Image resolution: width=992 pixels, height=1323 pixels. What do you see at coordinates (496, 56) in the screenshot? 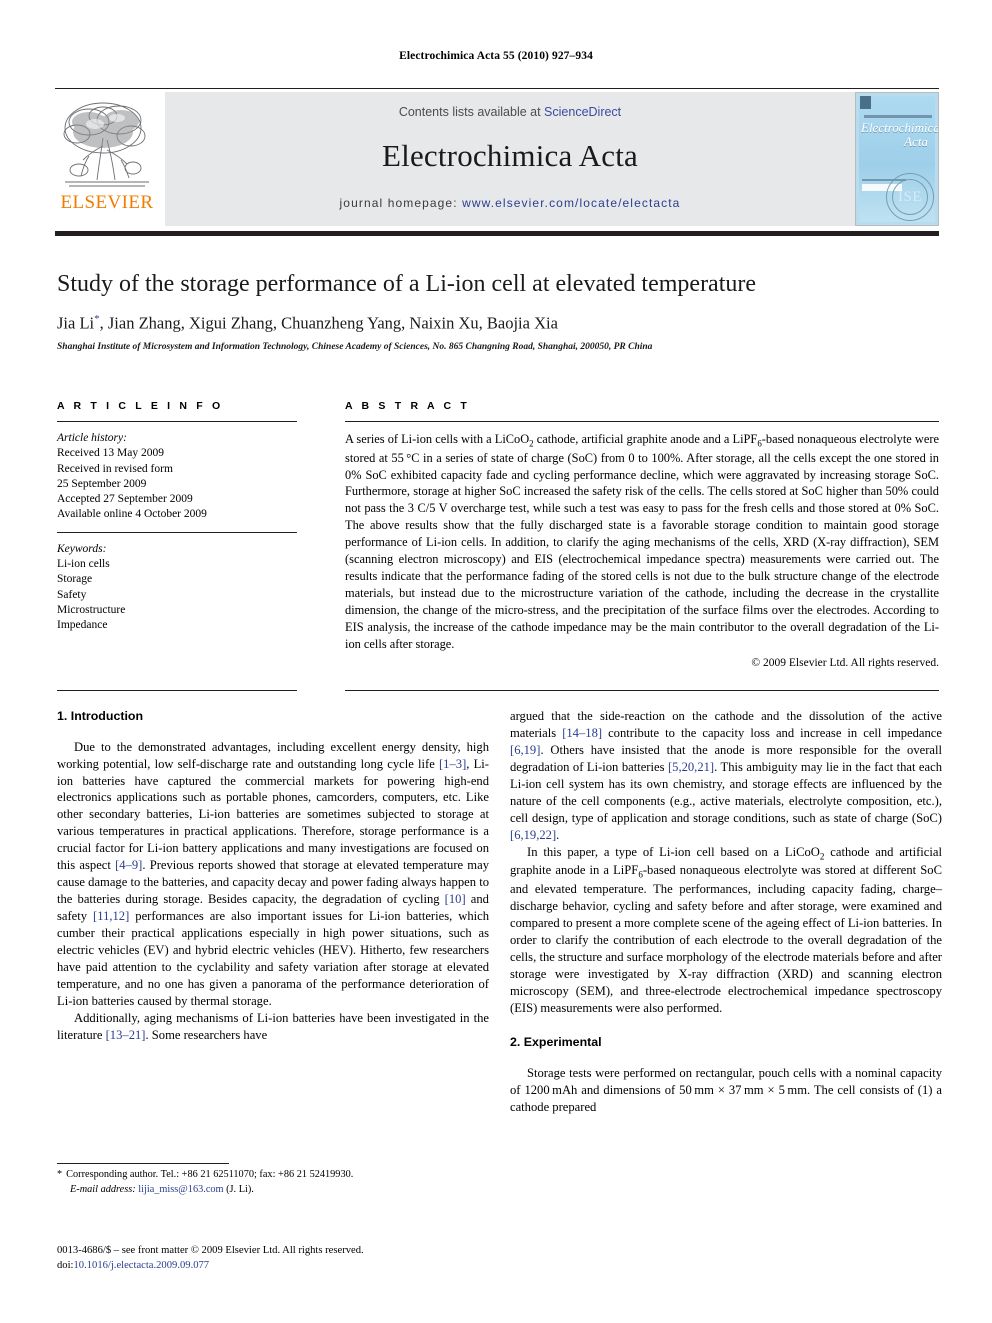
I see `running-head: Electrochimica Acta 55 (2010) 927–934` at bounding box center [496, 56].